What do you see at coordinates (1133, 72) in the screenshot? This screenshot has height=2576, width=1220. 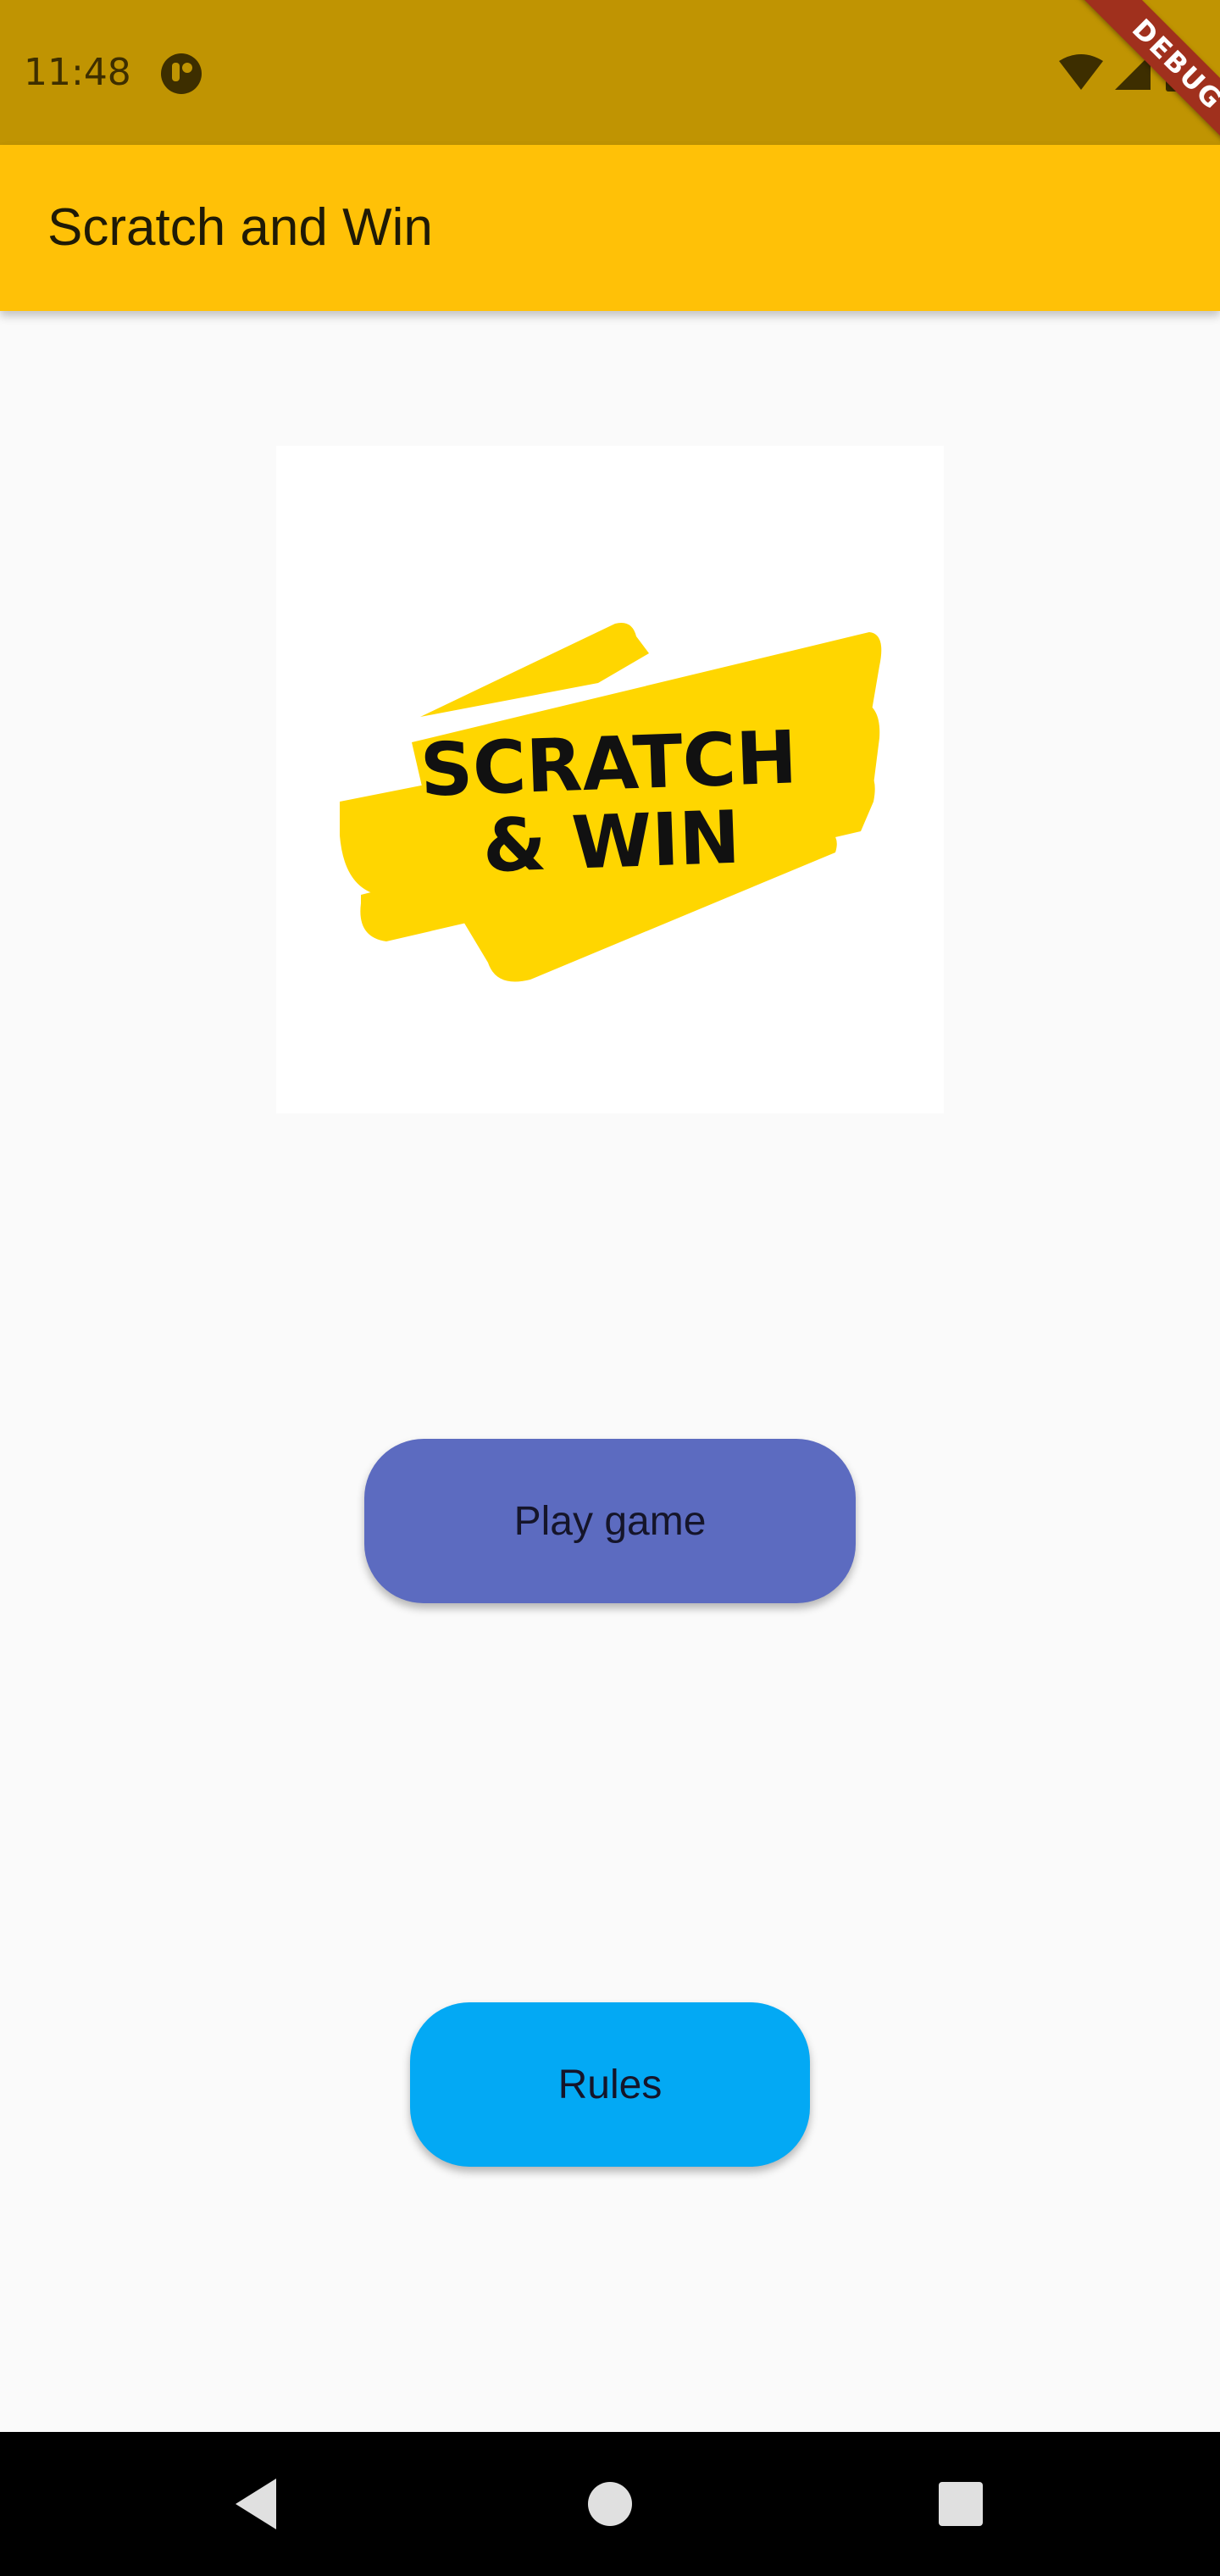 I see `cell-signal-icon` at bounding box center [1133, 72].